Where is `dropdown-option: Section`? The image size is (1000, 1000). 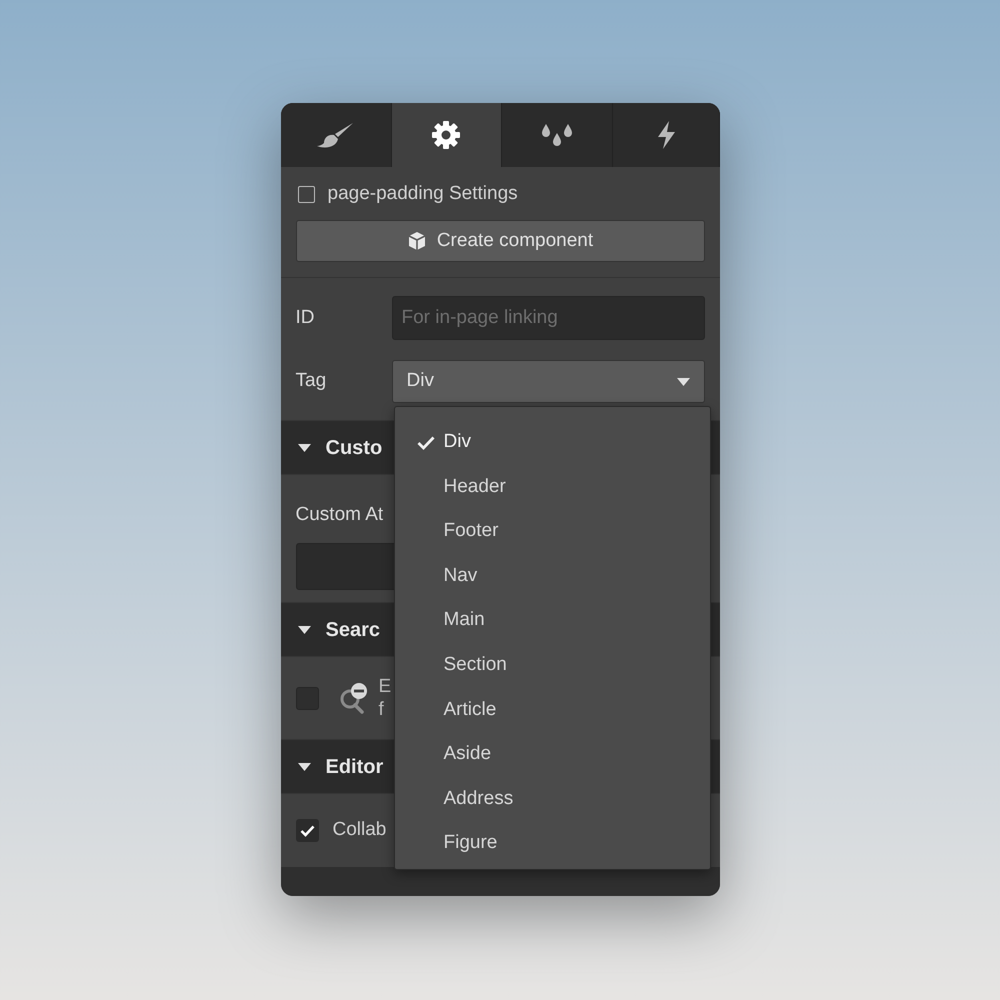
dropdown-option: Section is located at coordinates (552, 665).